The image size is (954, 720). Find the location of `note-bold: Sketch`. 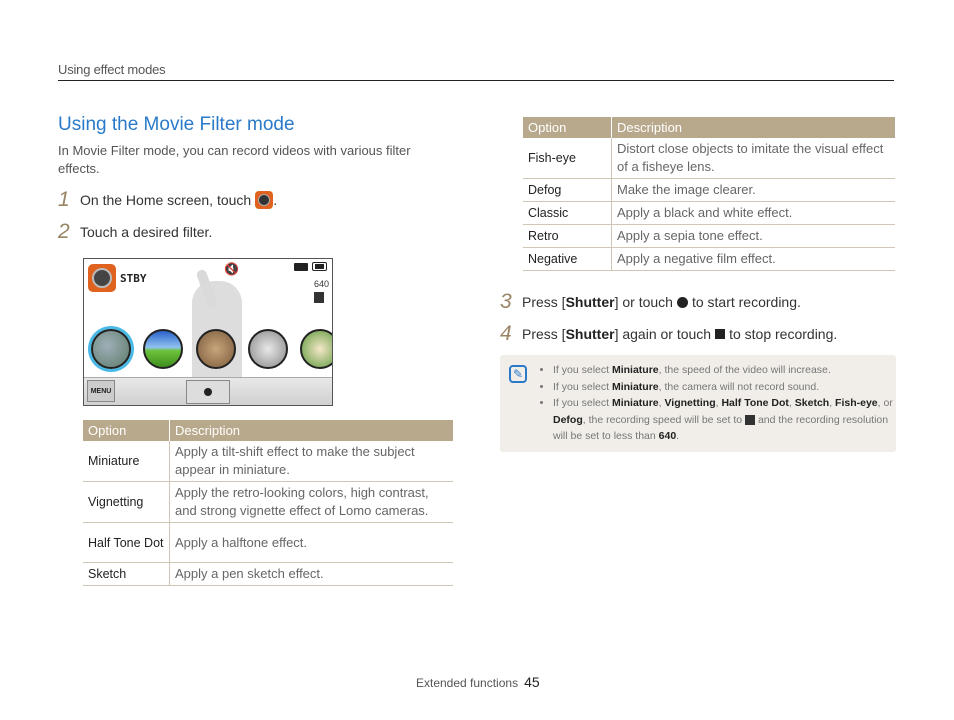

note-bold: Sketch is located at coordinates (812, 403).